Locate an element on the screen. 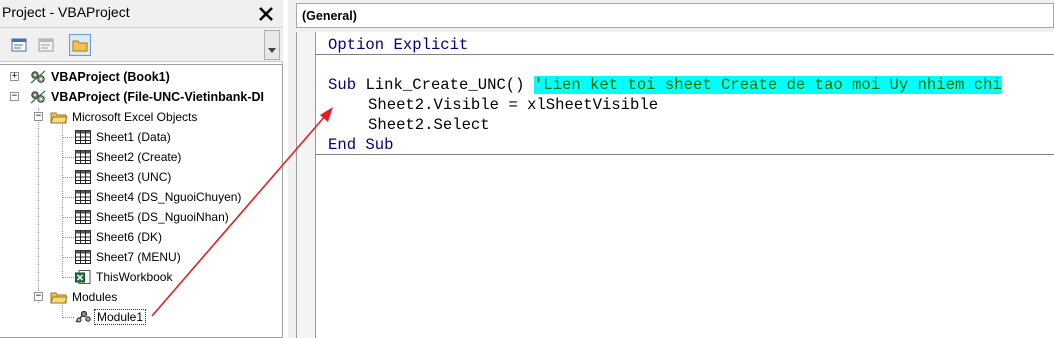 This screenshot has width=1054, height=338. tree-item-sheet2: Sheet2 (Create) is located at coordinates (127, 157).